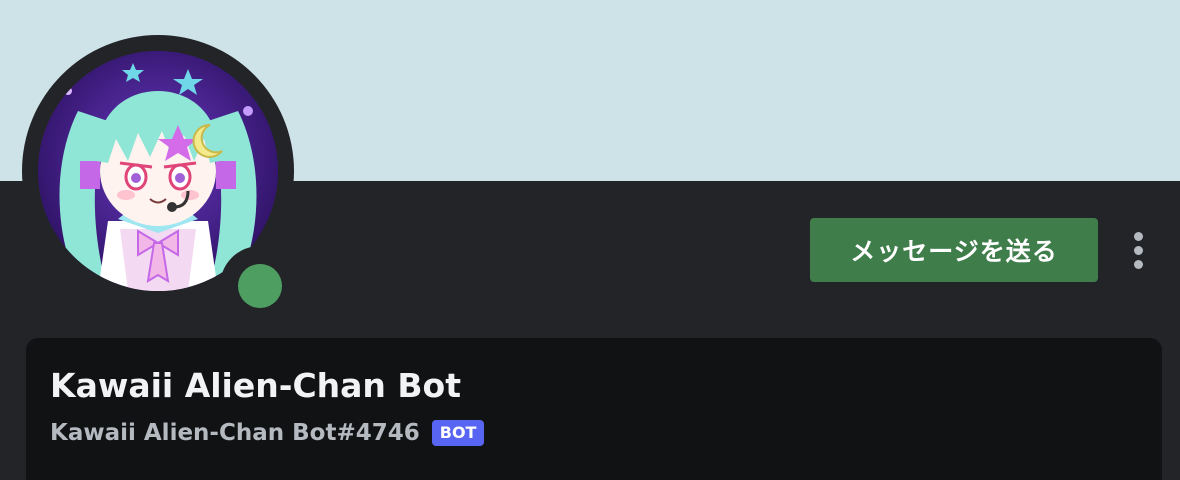 This screenshot has width=1180, height=480. I want to click on online-status-icon, so click(260, 286).